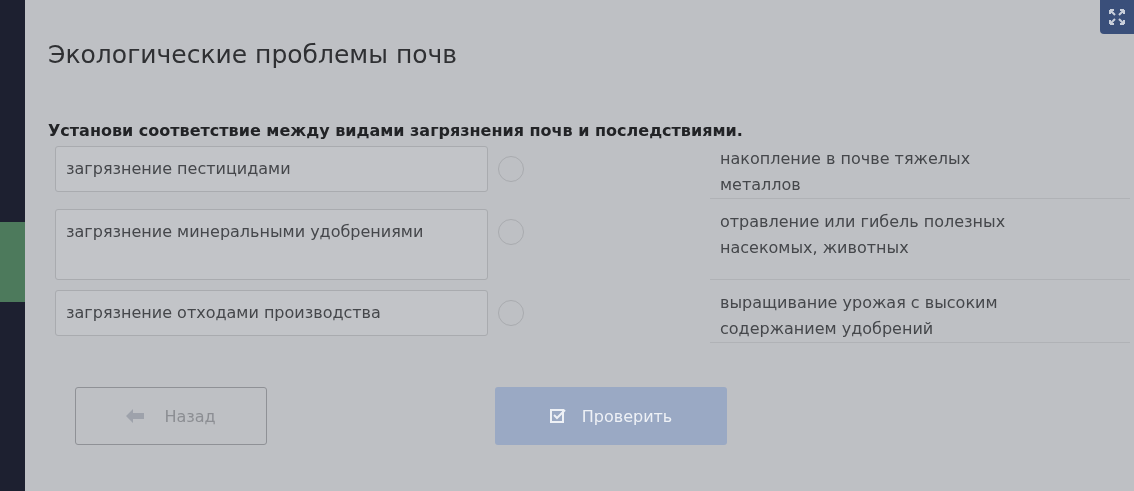 The width and height of the screenshot is (1134, 491). I want to click on expand-icon, so click(1117, 17).